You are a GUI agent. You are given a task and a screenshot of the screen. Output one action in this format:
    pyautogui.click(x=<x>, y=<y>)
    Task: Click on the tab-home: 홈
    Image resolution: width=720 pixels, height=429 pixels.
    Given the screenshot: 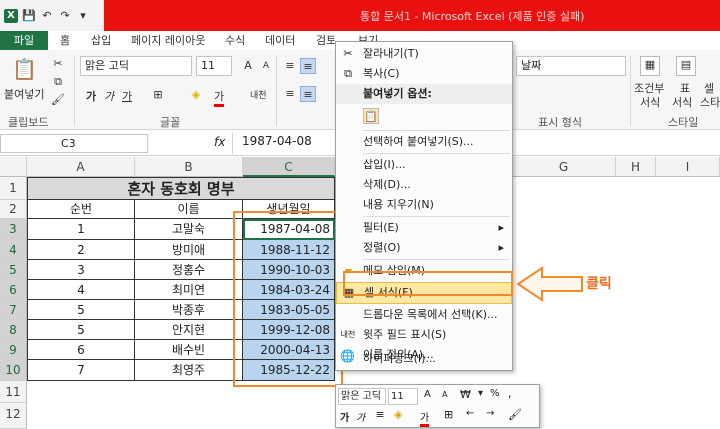 What is the action you would take?
    pyautogui.click(x=65, y=40)
    